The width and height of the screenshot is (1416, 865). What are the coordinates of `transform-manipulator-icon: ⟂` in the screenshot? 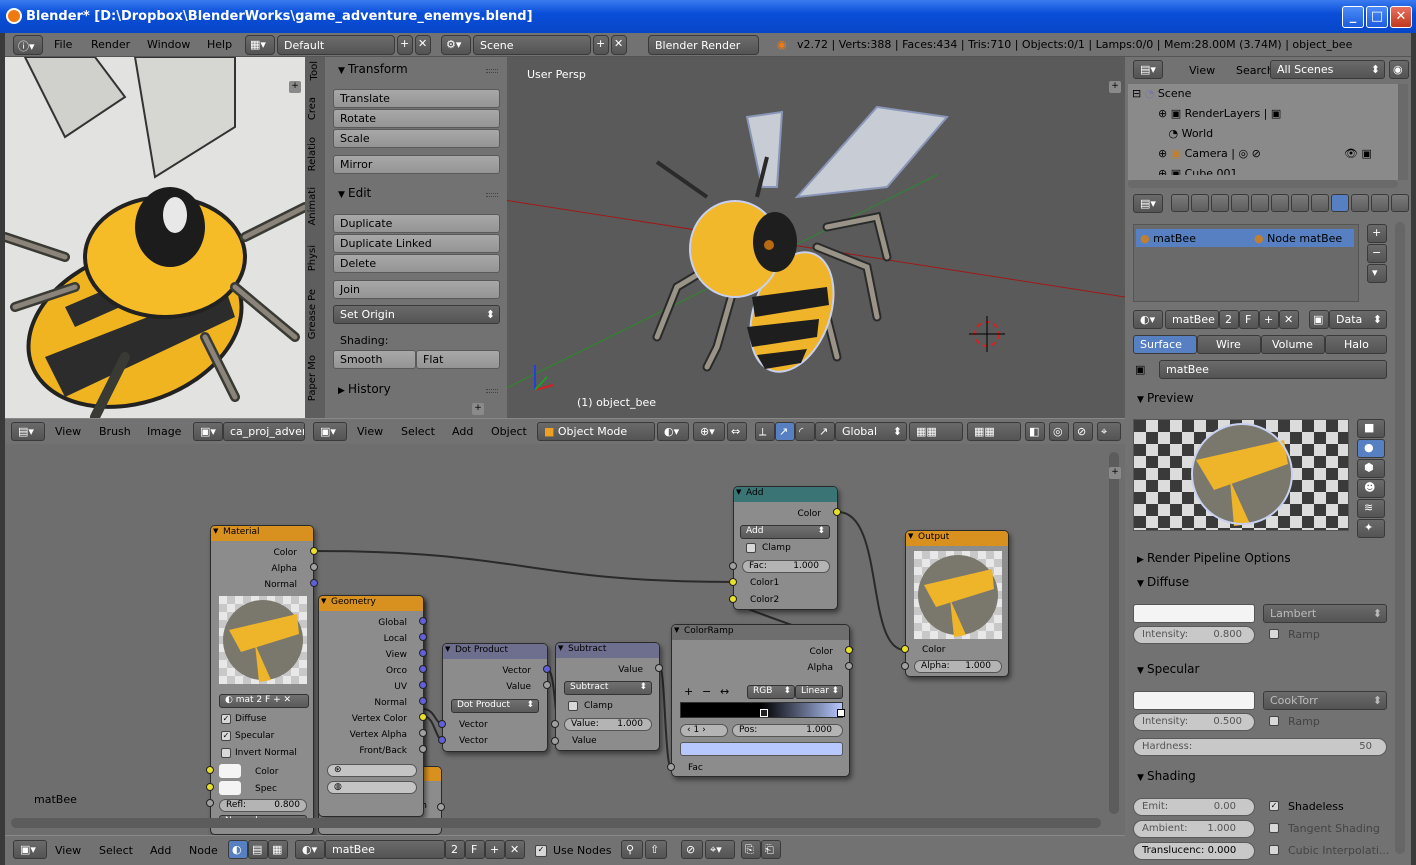 It's located at (765, 431).